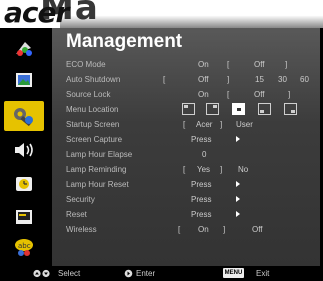  I want to click on shutdown-off-option: Off, so click(203, 79).